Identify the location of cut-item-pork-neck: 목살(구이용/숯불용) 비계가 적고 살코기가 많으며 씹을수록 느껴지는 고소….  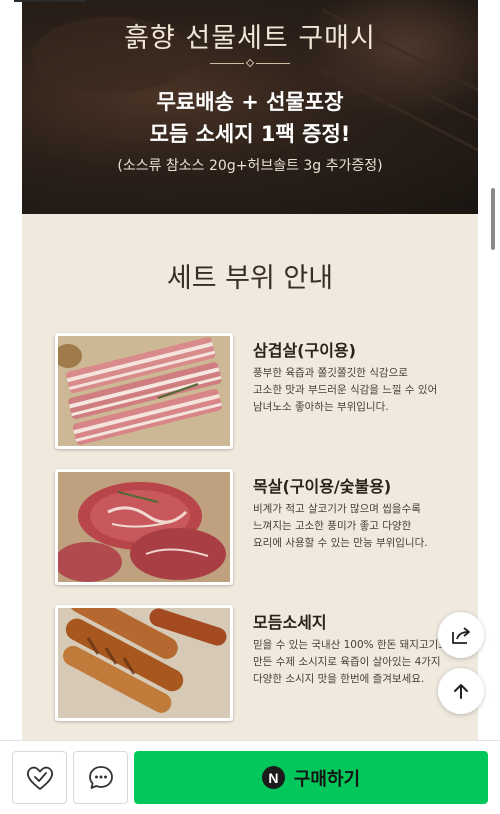
(255, 529).